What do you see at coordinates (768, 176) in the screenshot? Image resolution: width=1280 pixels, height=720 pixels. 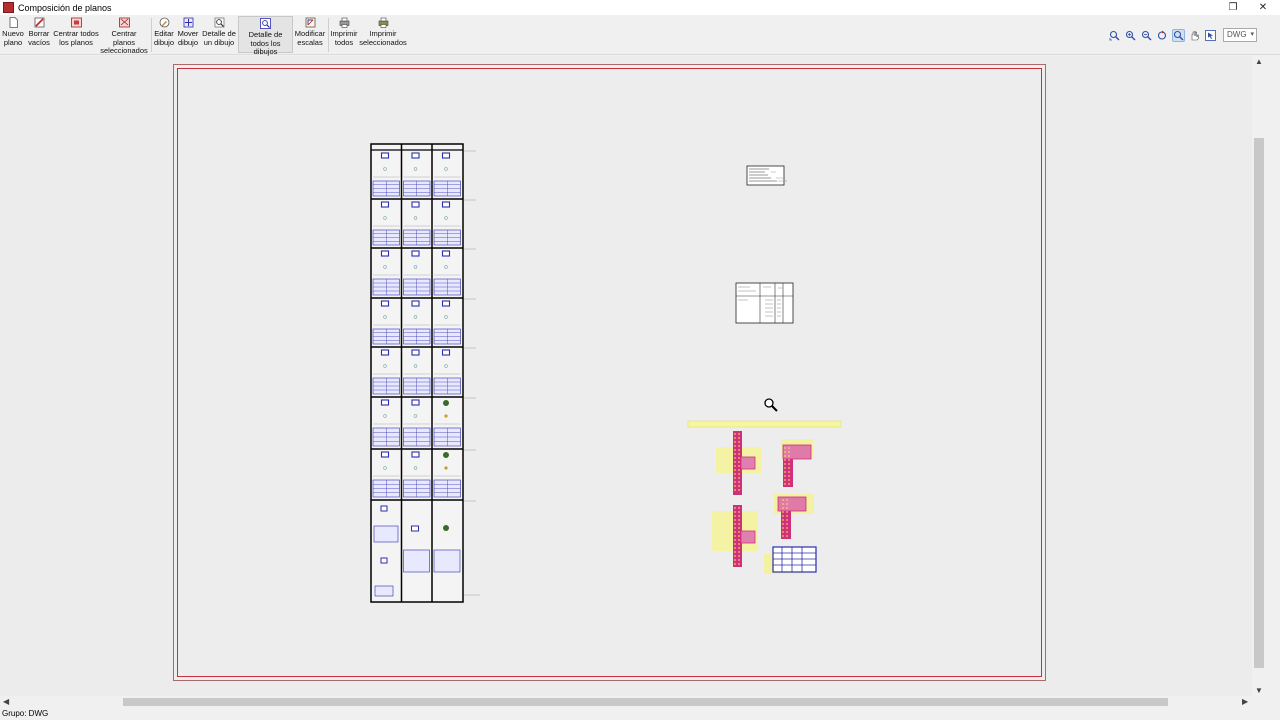 I see `title-block-drawing` at bounding box center [768, 176].